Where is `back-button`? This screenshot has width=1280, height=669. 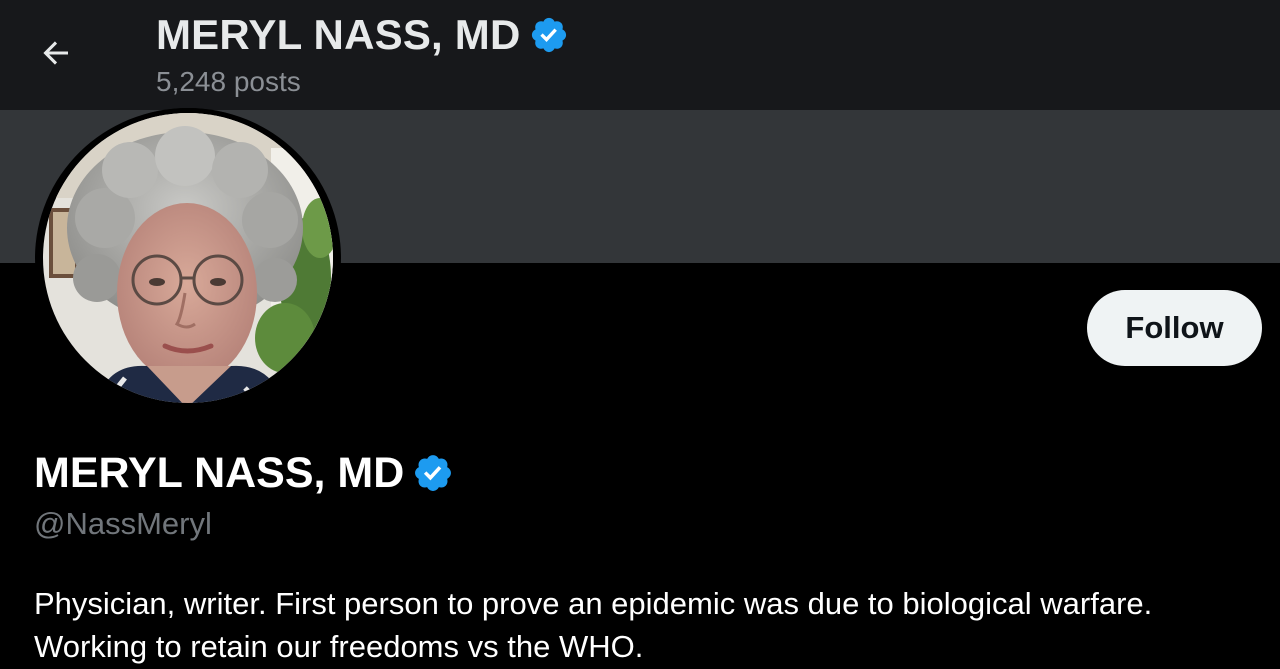
back-button is located at coordinates (56, 53).